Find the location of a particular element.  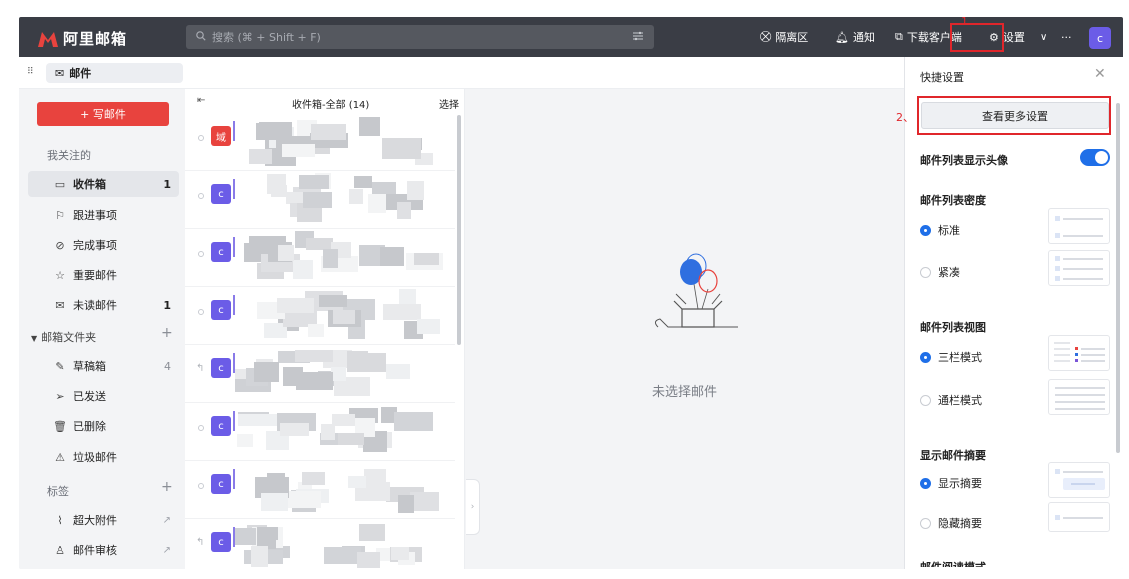

view-three-column-preview is located at coordinates (1079, 353).